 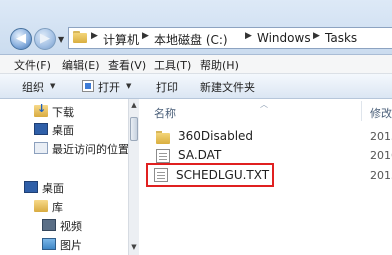 I want to click on nav-item-label: 库, so click(x=57, y=207).